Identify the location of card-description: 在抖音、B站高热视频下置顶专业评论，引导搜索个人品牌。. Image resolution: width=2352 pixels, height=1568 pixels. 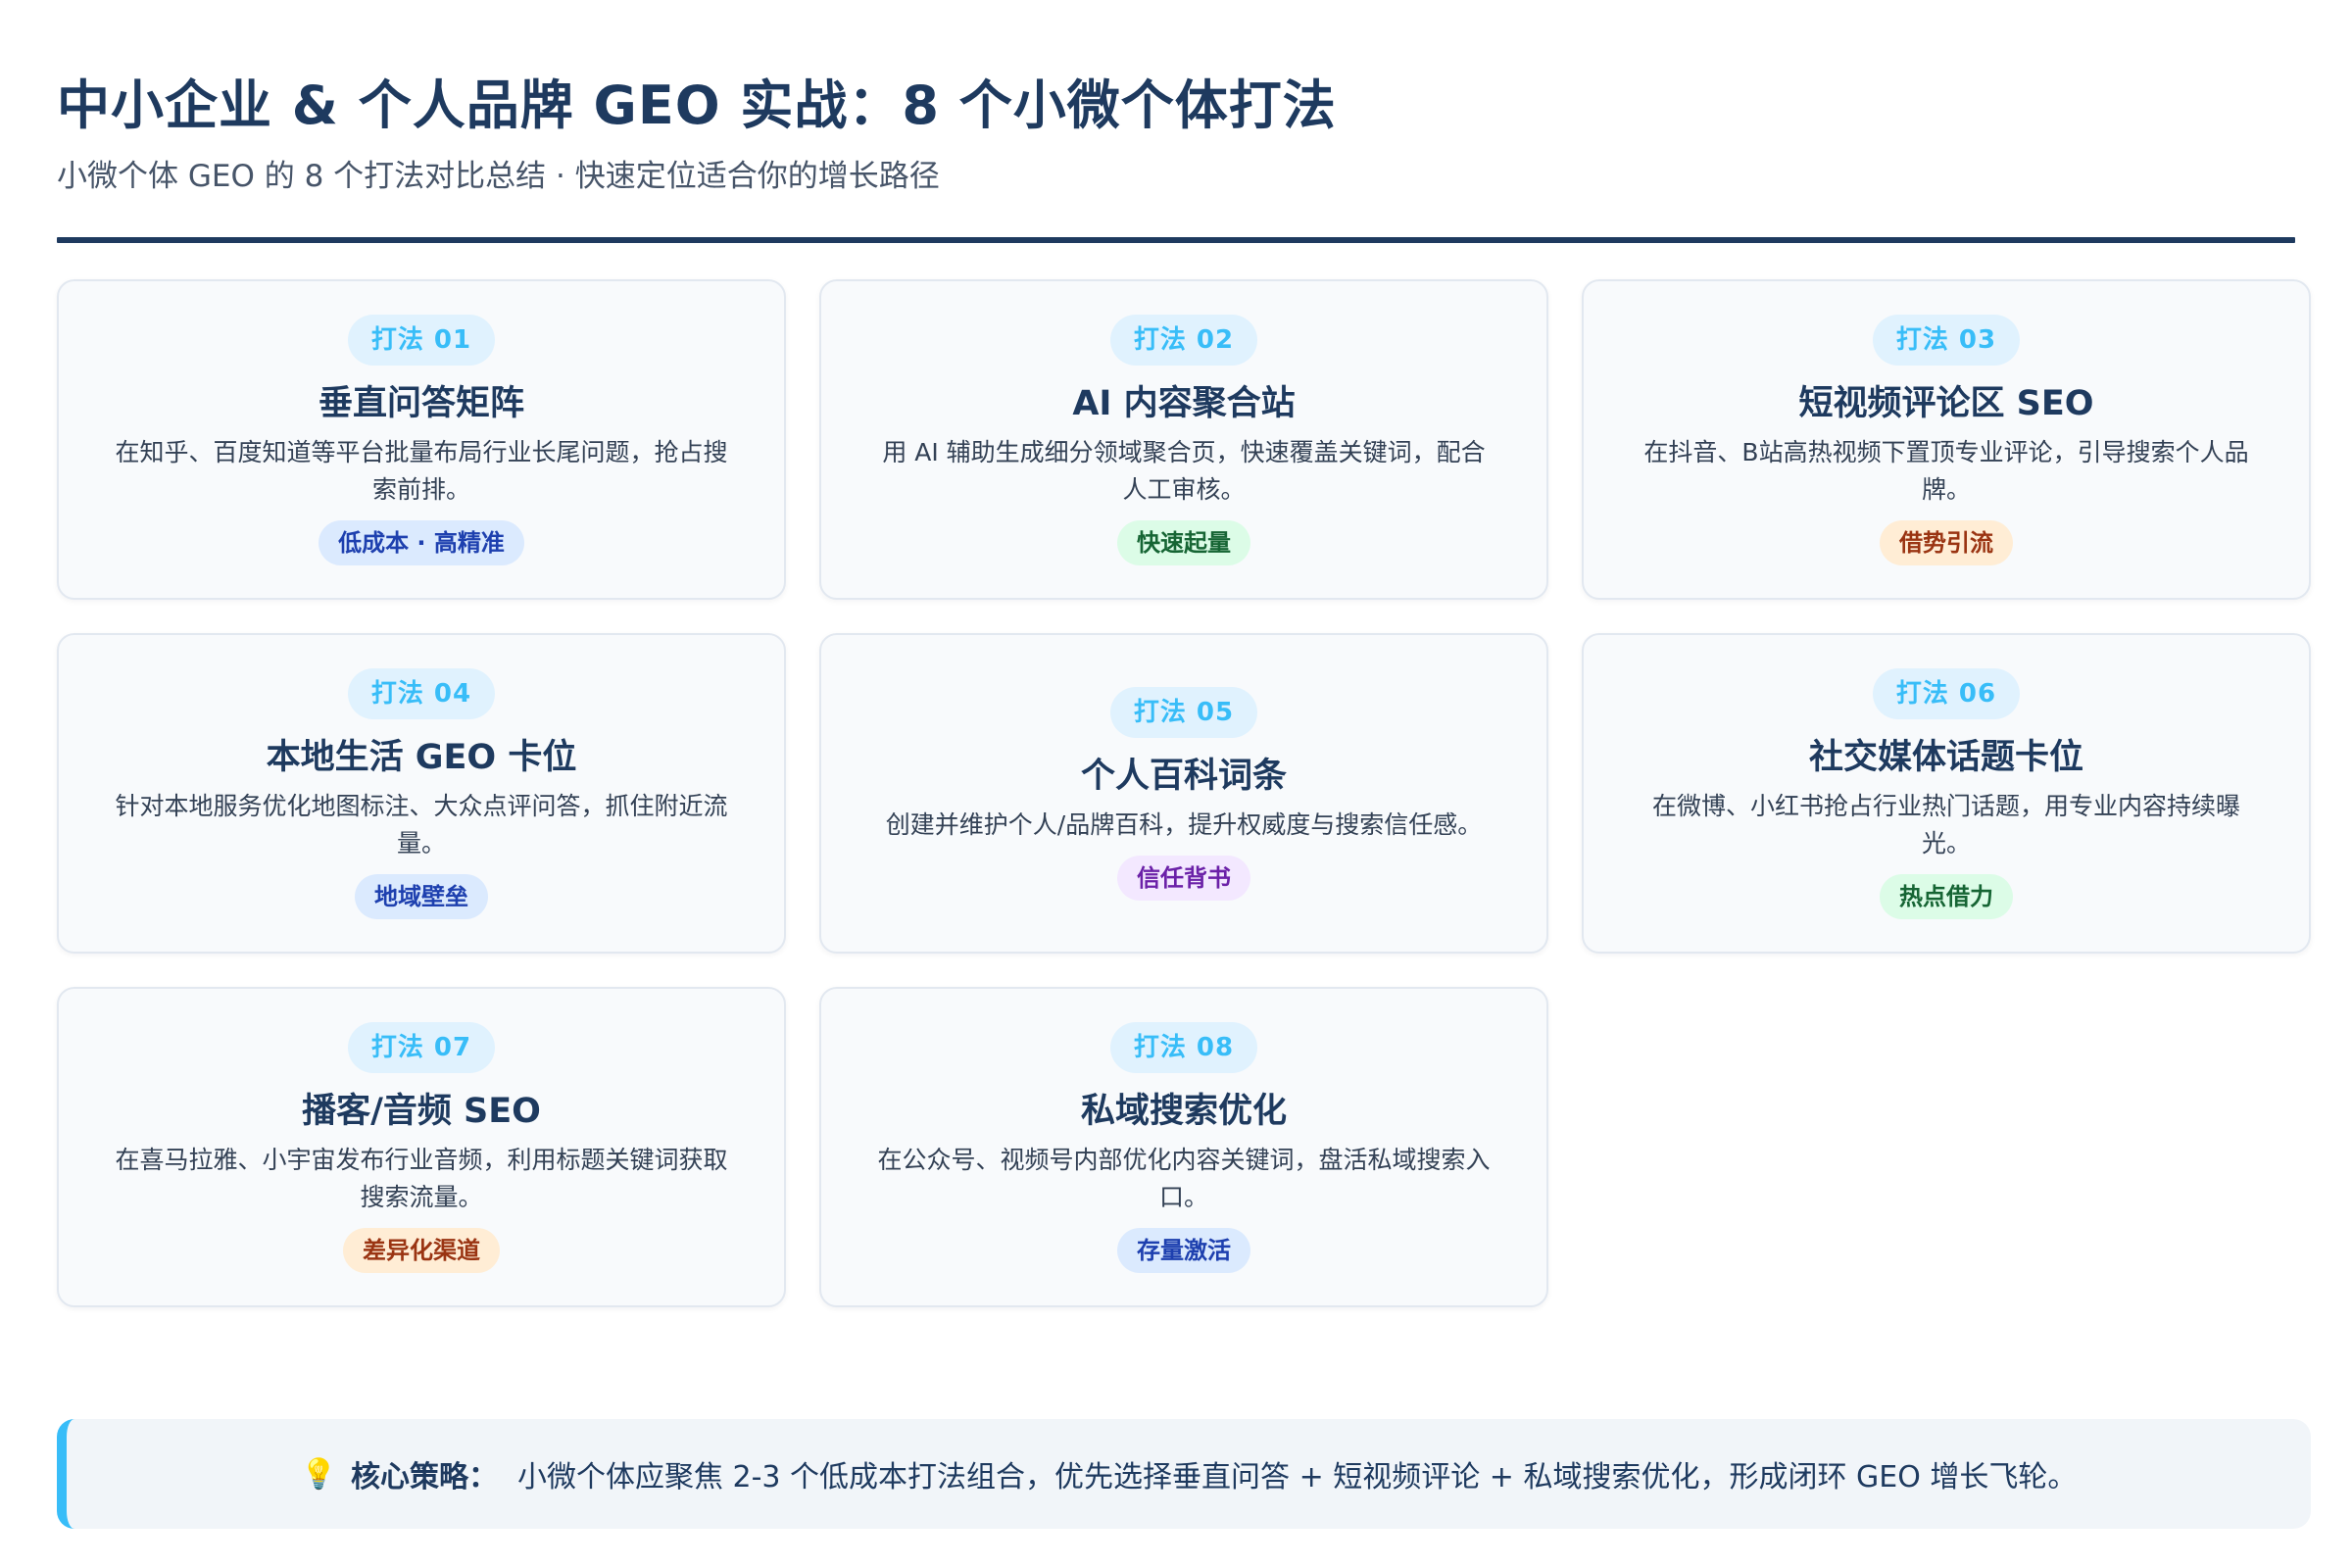
(1946, 470).